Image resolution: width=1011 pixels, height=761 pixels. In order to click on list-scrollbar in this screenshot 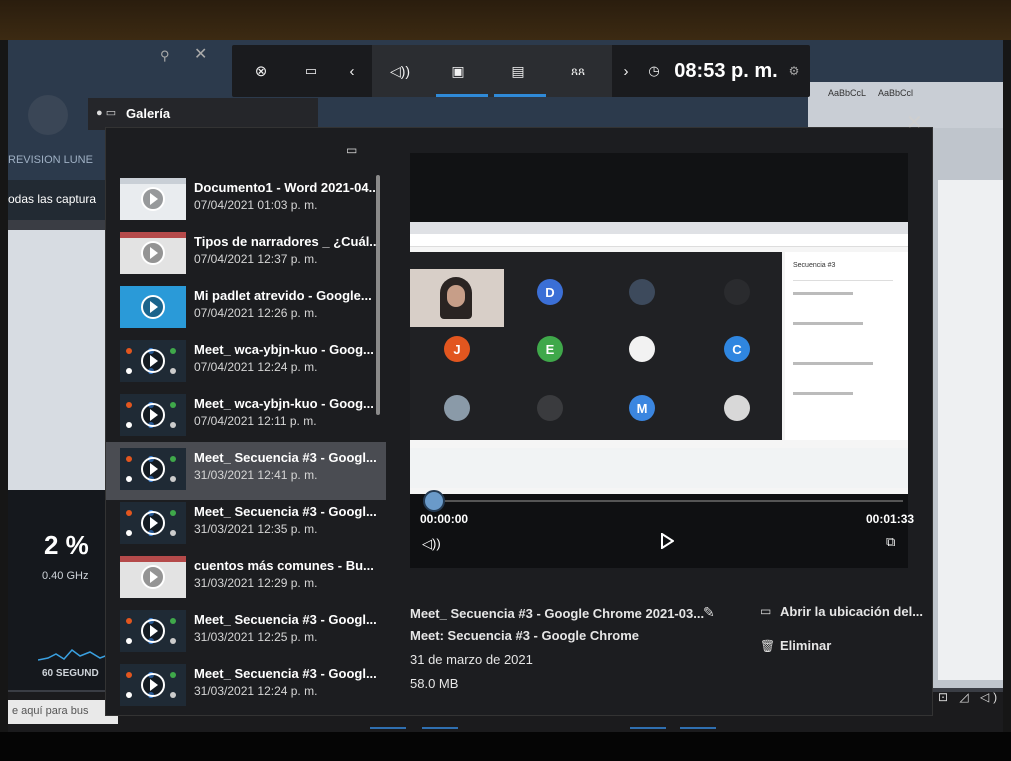, I will do `click(378, 295)`.